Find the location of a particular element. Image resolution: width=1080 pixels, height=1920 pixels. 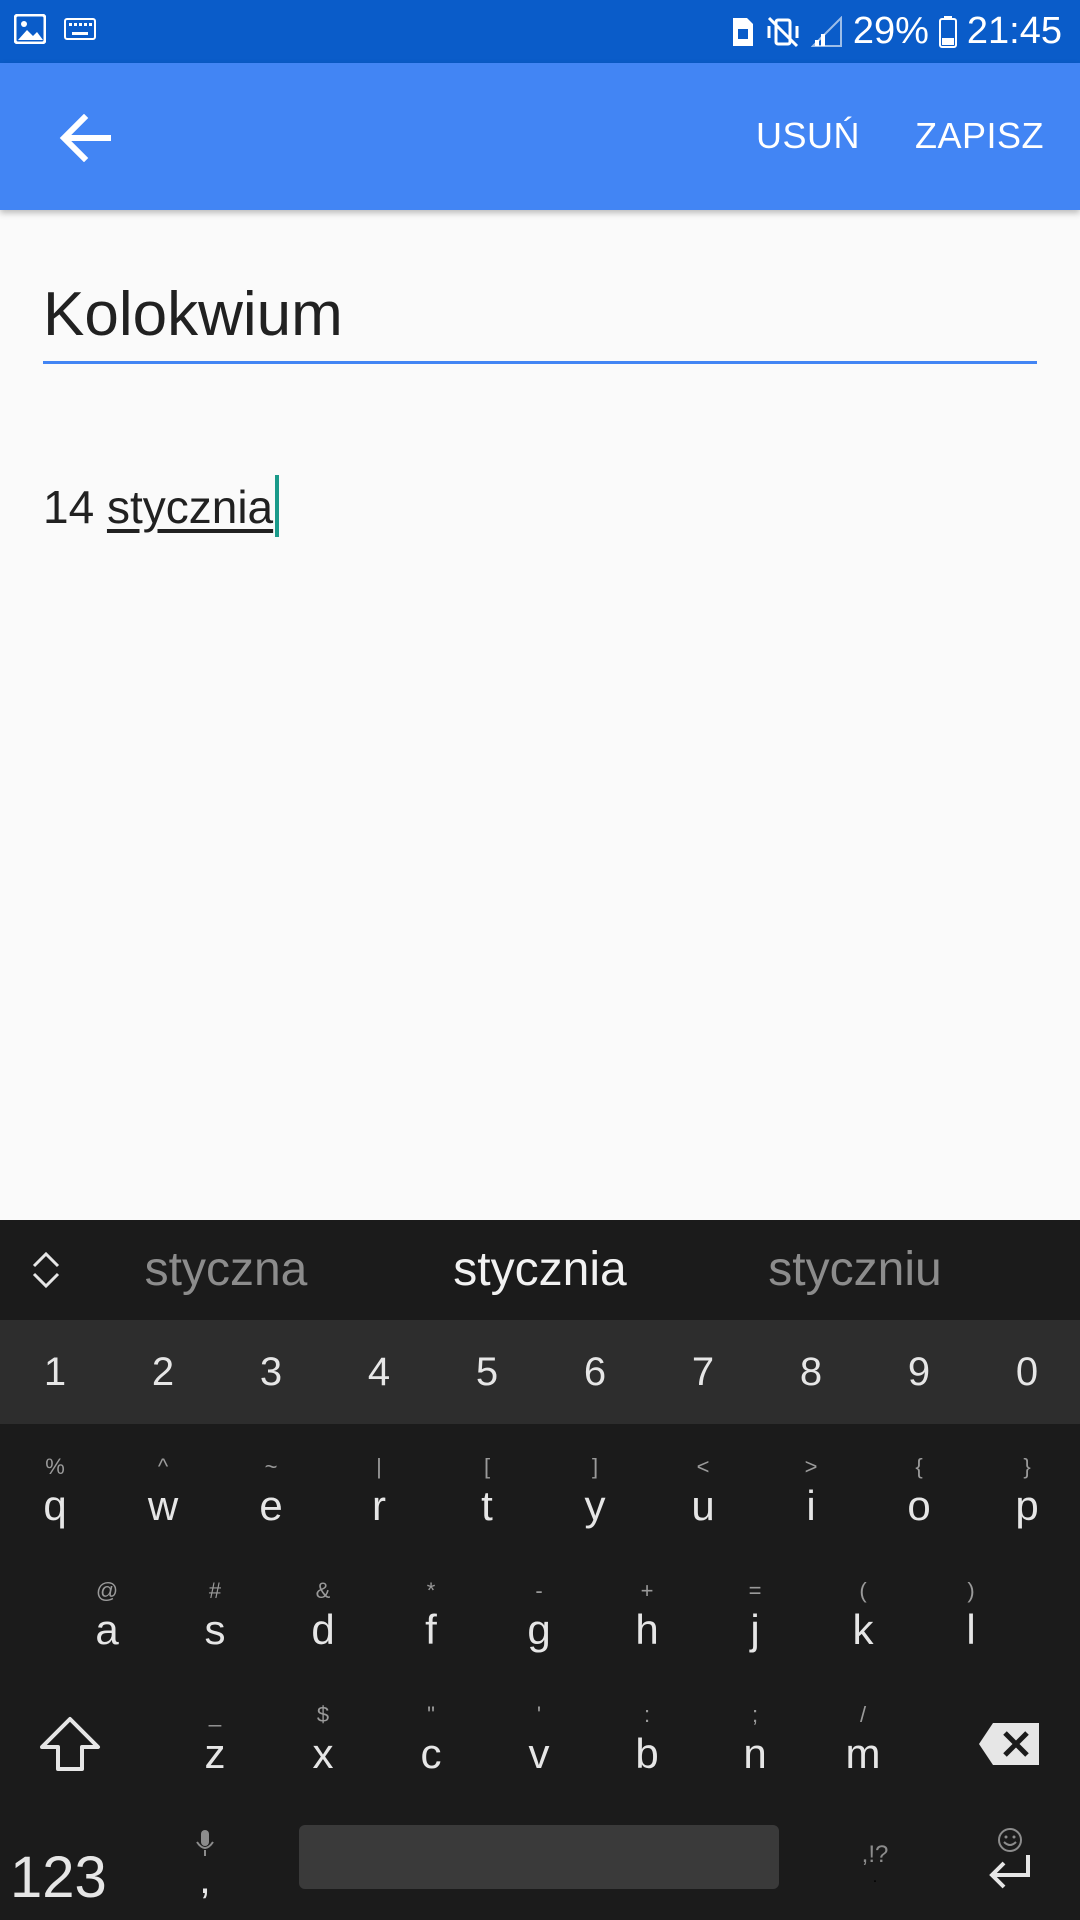

key-label: e is located at coordinates (271, 1505).